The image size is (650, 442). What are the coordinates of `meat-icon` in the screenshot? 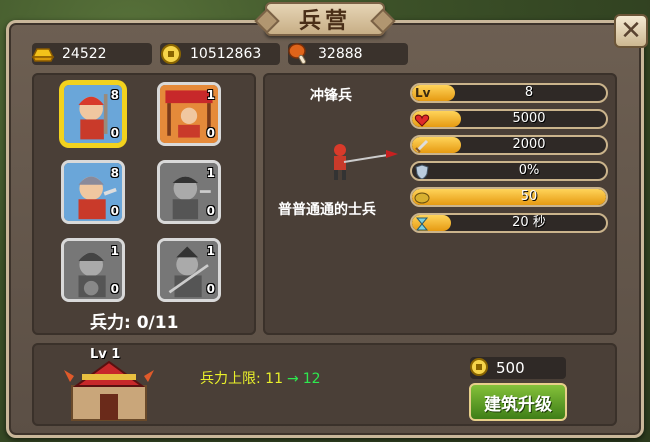 It's located at (297, 54).